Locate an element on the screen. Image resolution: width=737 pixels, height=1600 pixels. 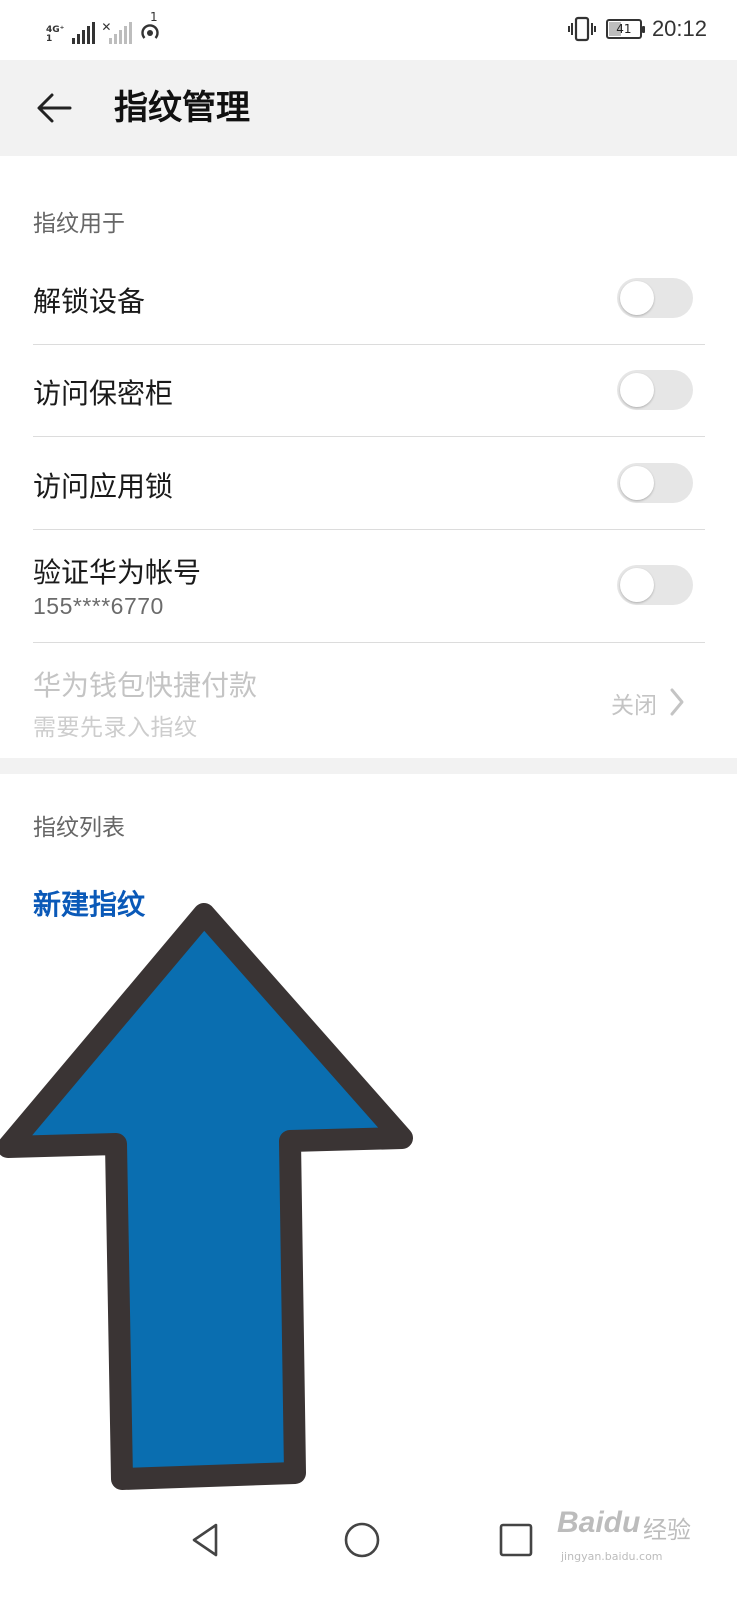
nav-home-button is located at coordinates (362, 1540).